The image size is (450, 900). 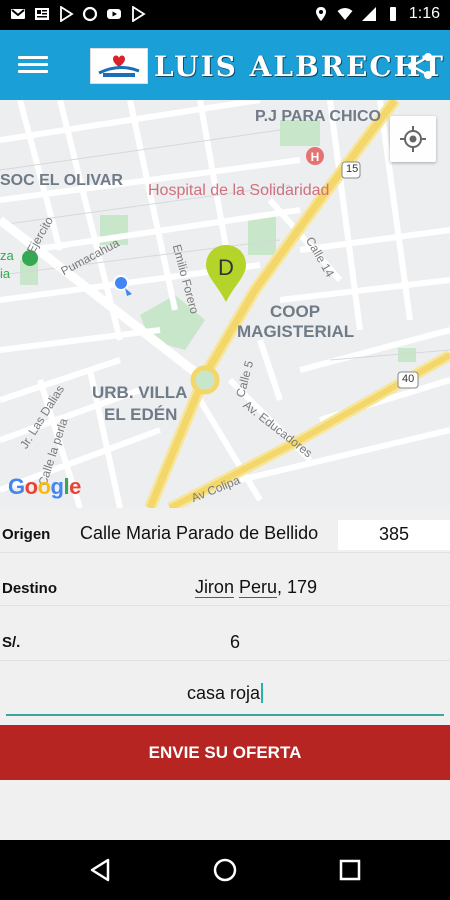 What do you see at coordinates (315, 157) in the screenshot?
I see `svg-text: H` at bounding box center [315, 157].